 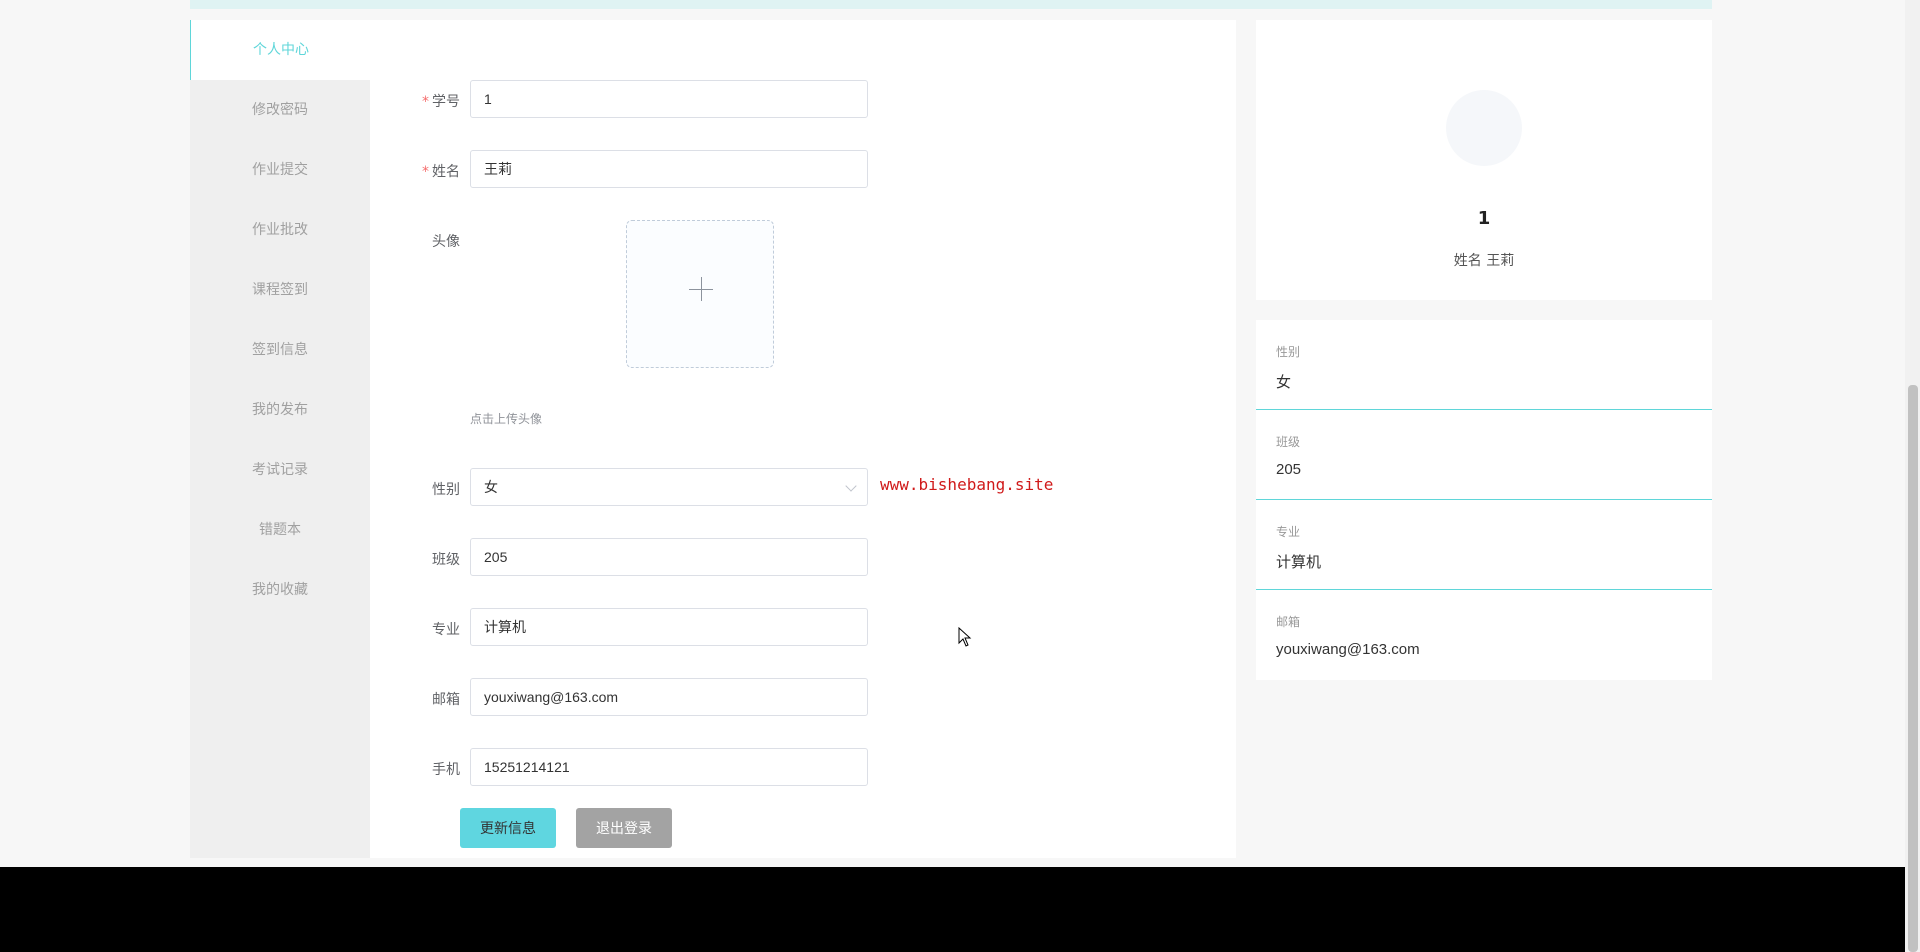 What do you see at coordinates (1484, 128) in the screenshot?
I see `avatar` at bounding box center [1484, 128].